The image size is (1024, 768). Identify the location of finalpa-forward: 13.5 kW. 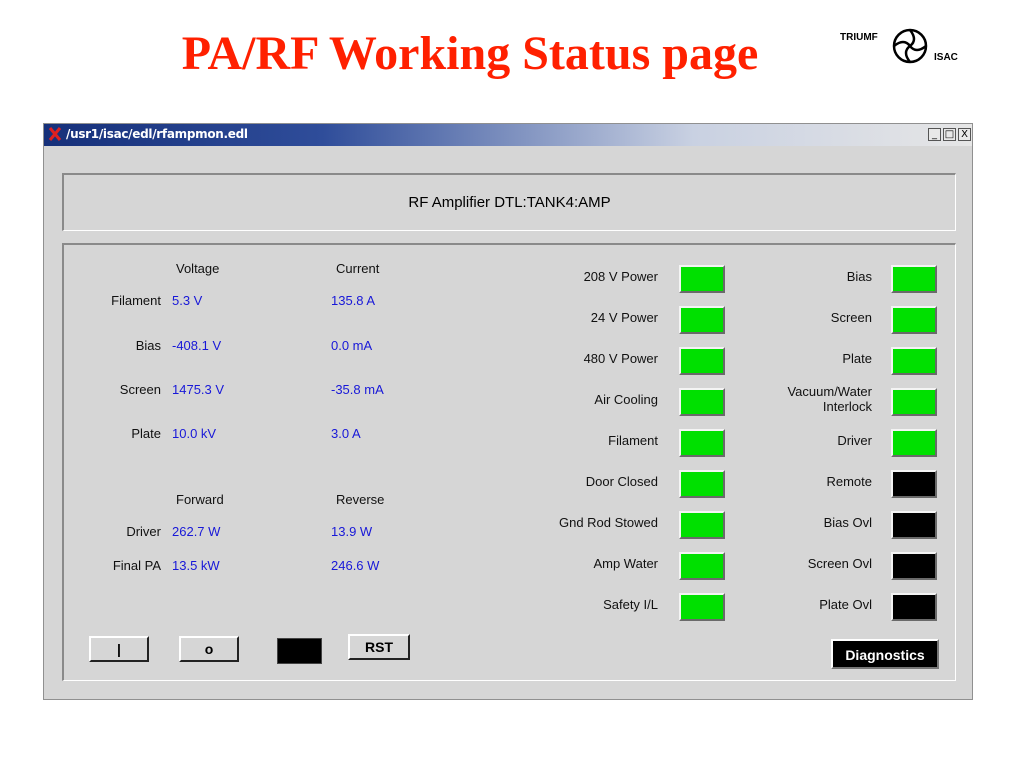
(196, 565).